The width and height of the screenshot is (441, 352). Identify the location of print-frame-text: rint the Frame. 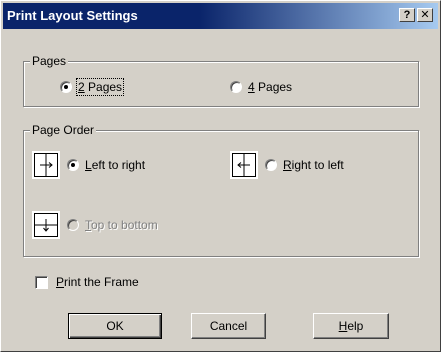
(101, 282).